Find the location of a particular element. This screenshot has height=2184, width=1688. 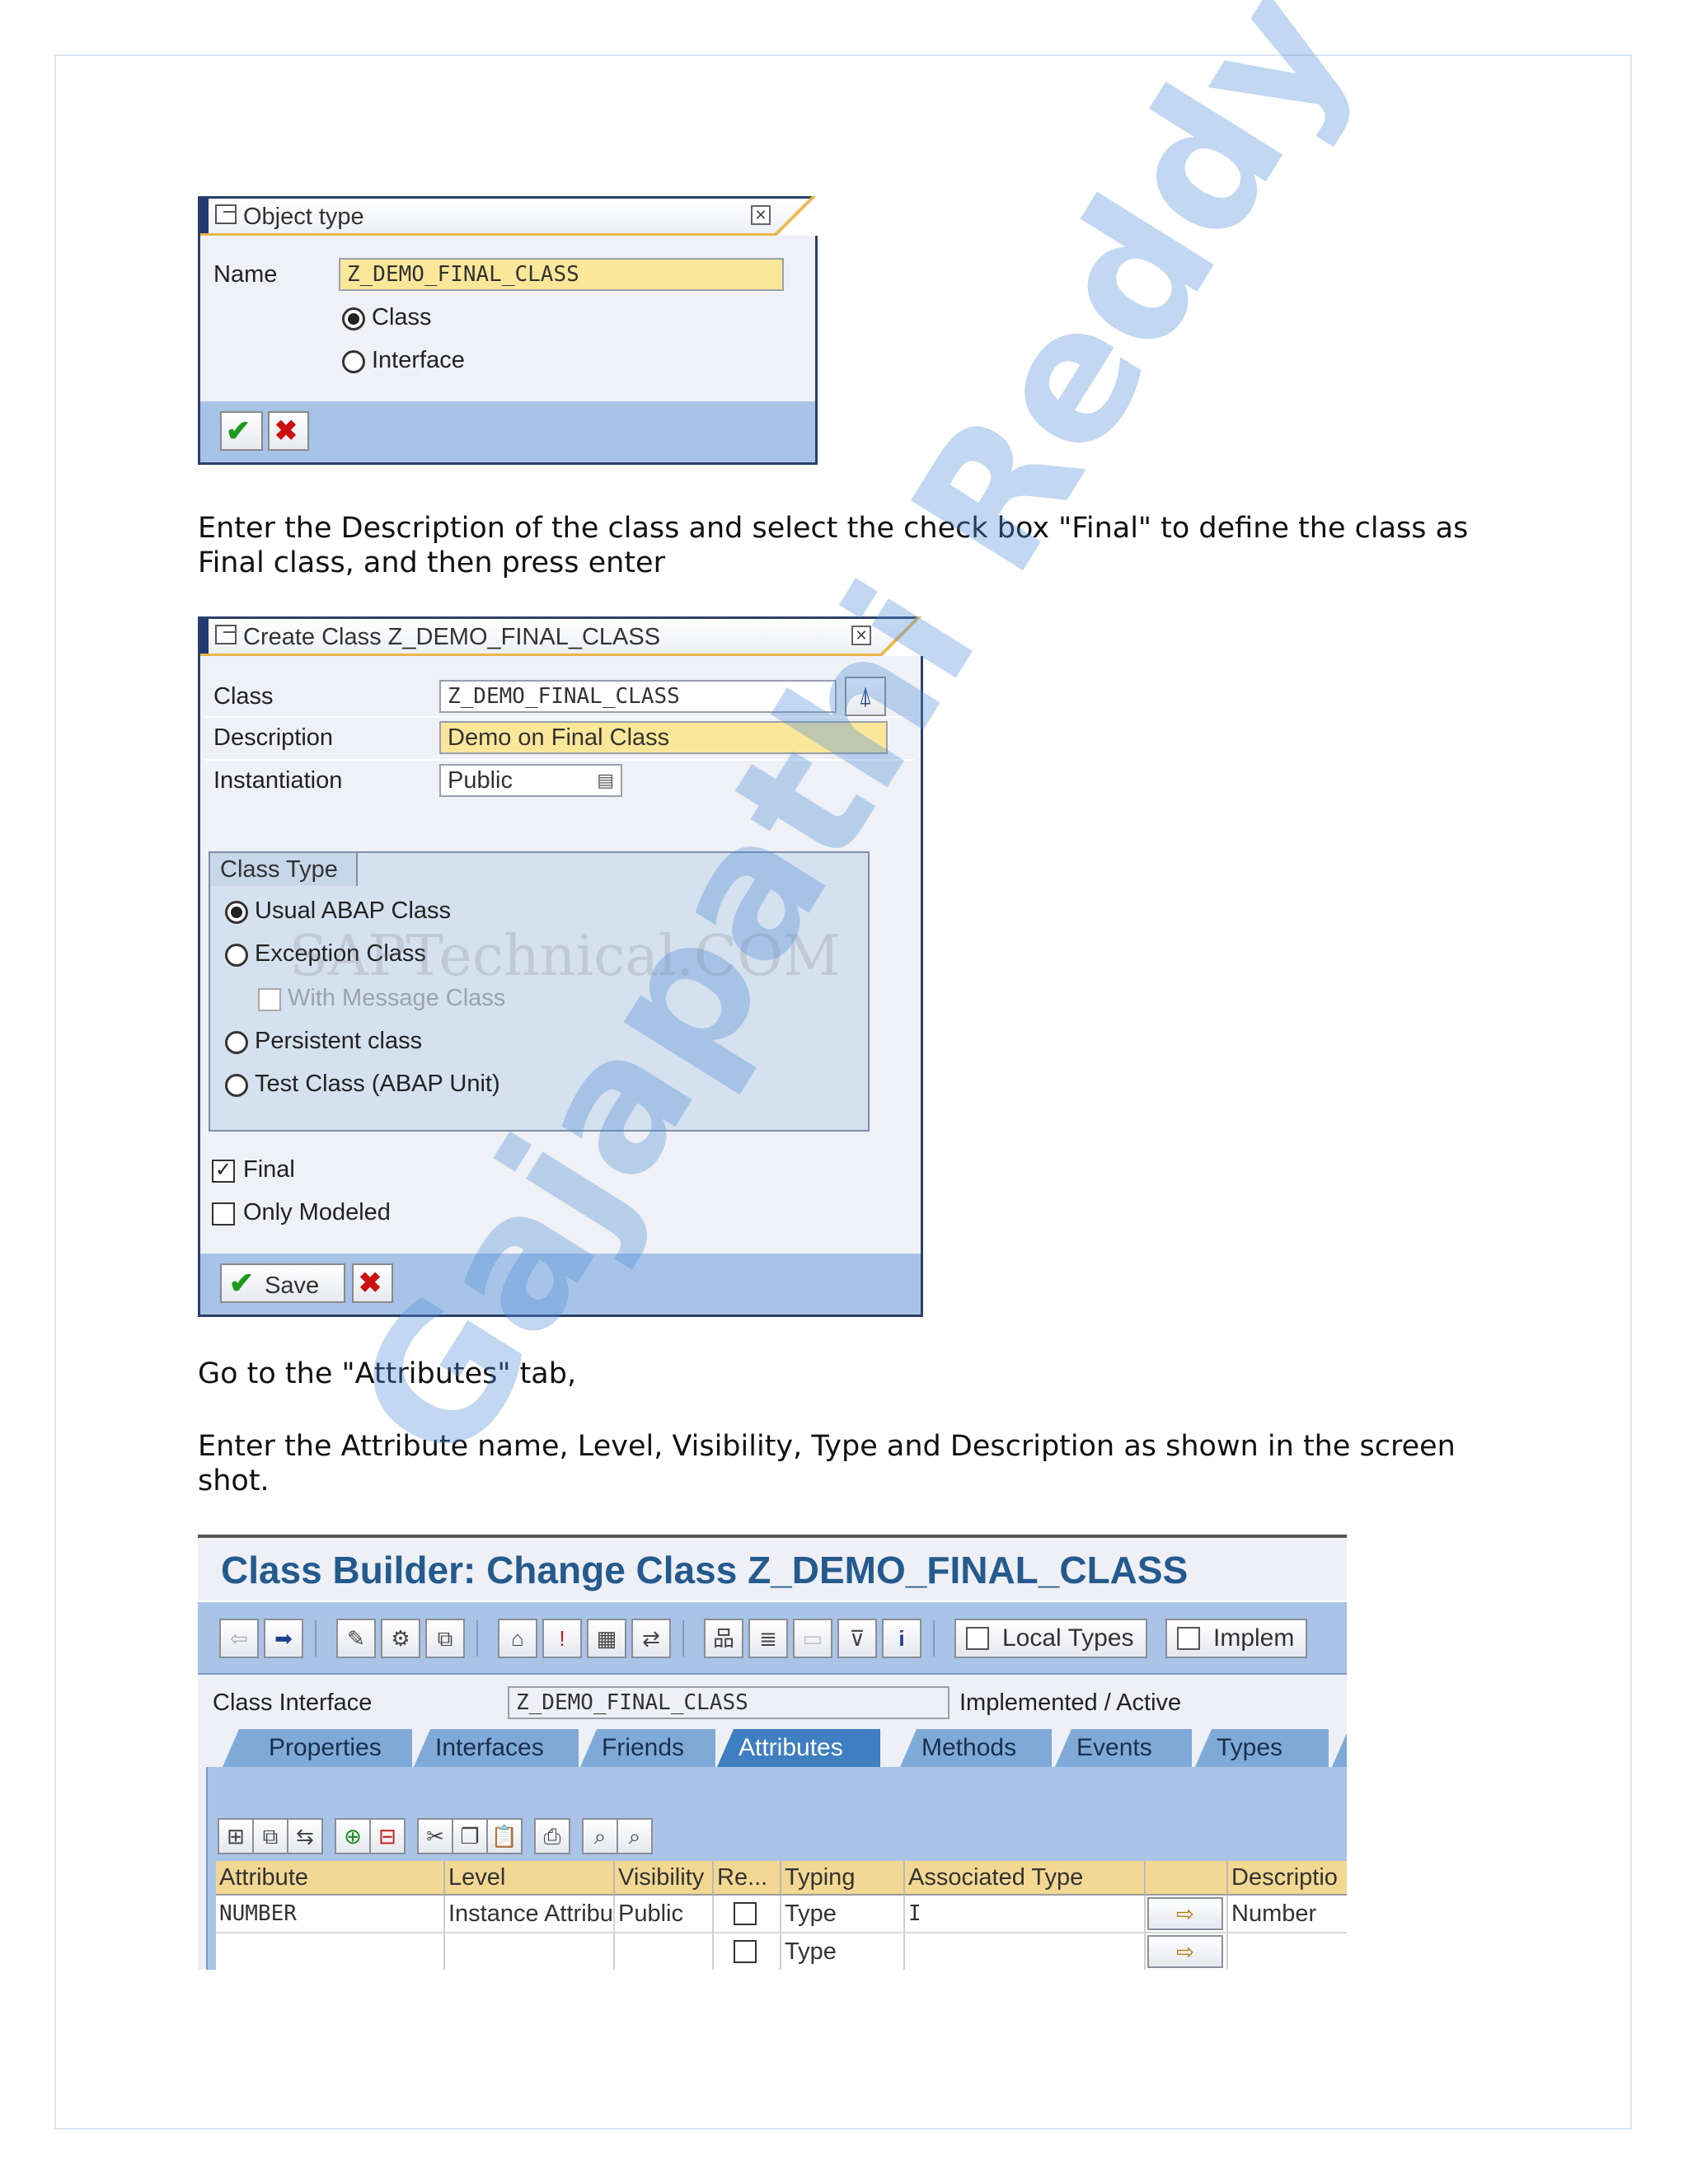

insert-row-icon: ⊞ is located at coordinates (236, 1836).